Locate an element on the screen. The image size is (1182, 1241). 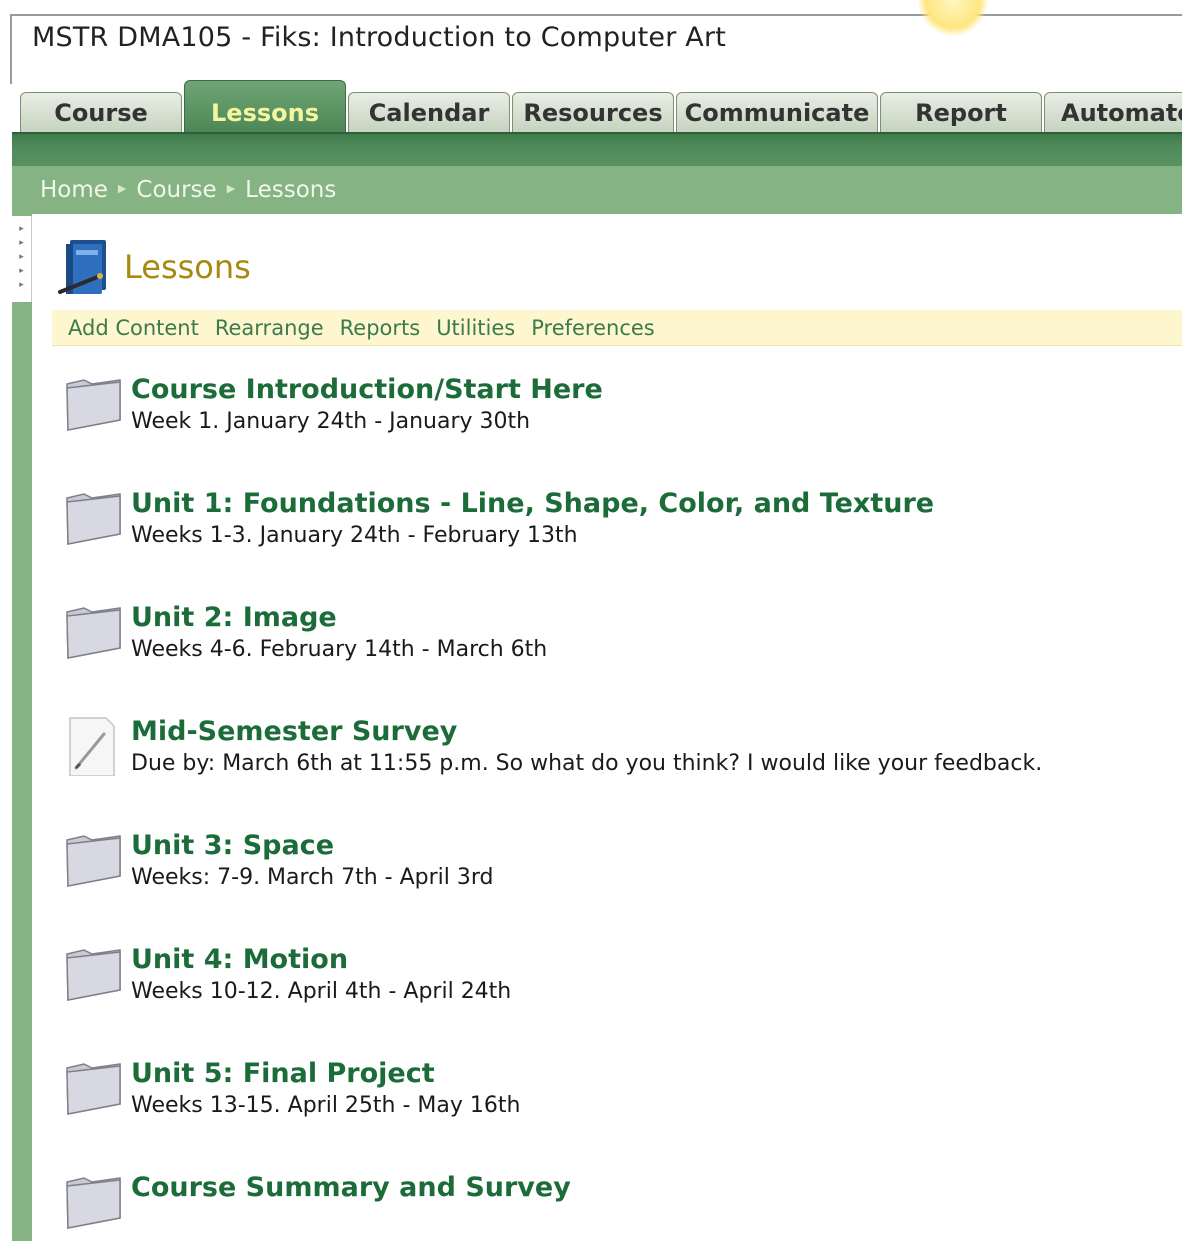
rearrange-link: Rearrange is located at coordinates (269, 328).